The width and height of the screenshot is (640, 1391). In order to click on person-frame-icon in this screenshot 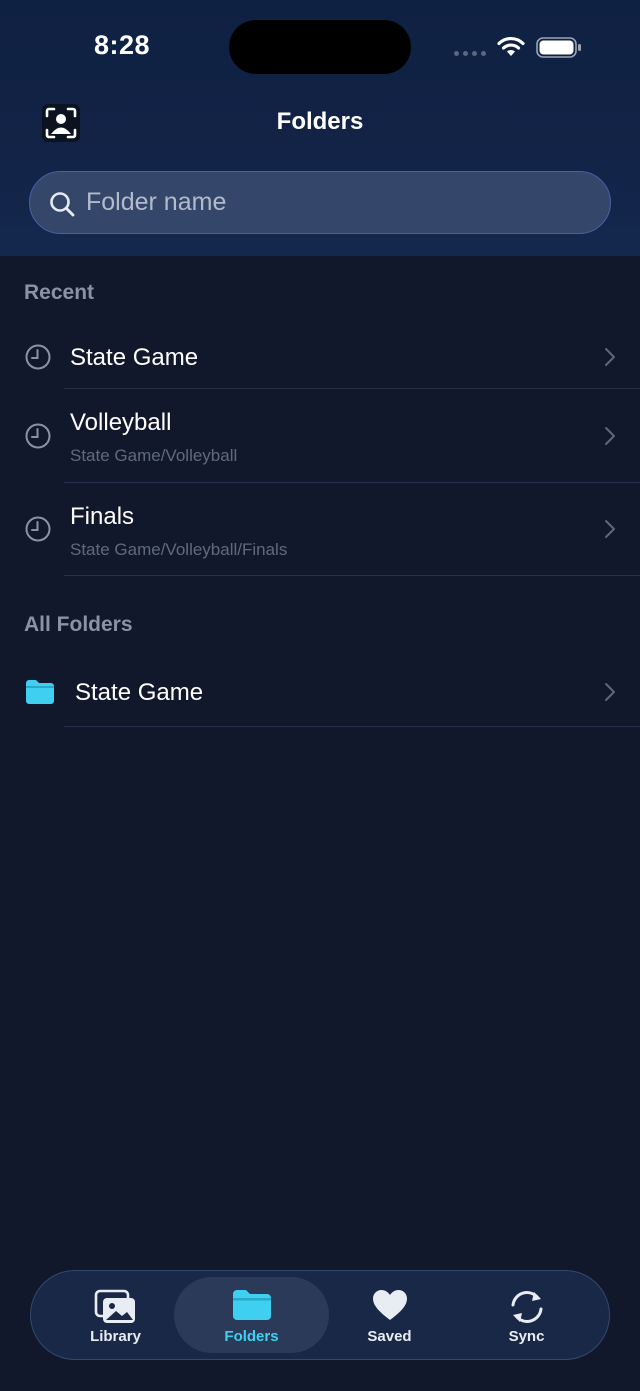, I will do `click(61, 123)`.